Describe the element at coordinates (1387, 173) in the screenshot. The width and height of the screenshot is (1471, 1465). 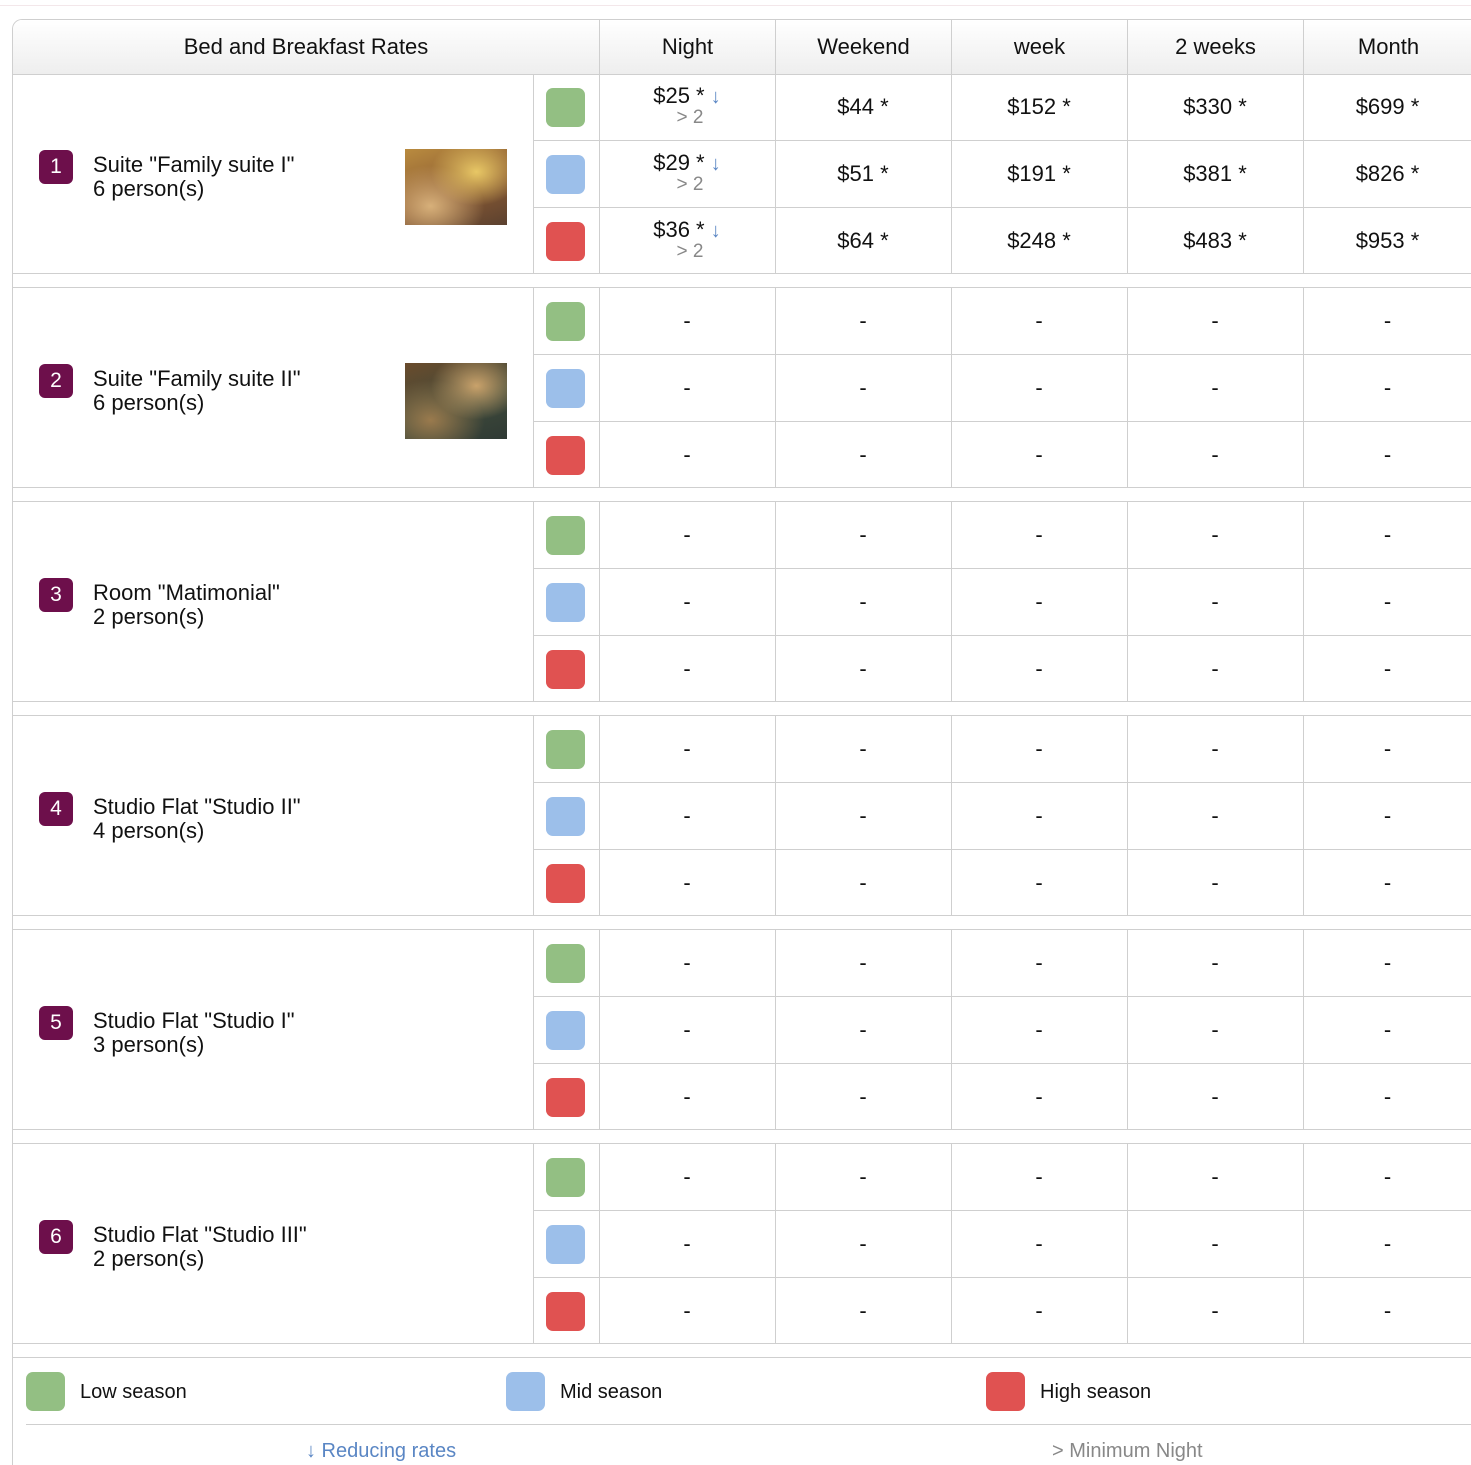
I see `month-rate-cell: $826 *` at that location.